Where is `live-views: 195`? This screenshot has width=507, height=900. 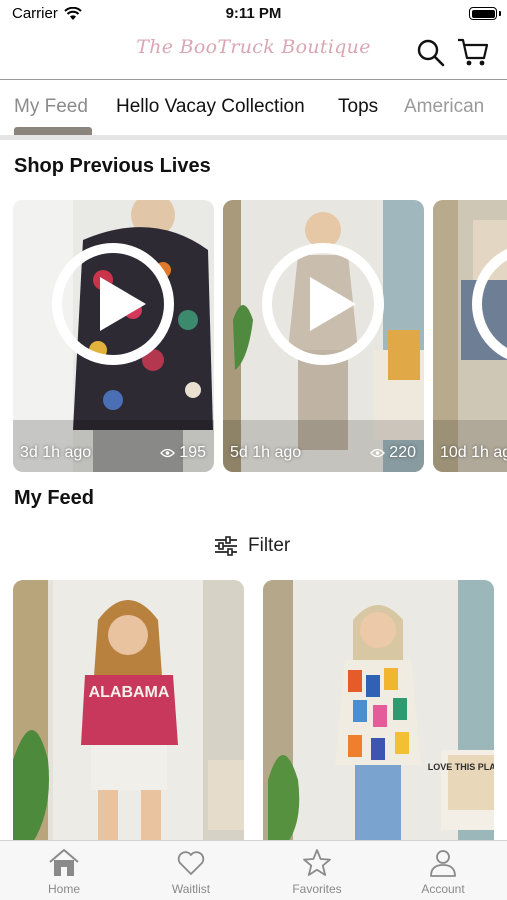
live-views: 195 is located at coordinates (183, 453).